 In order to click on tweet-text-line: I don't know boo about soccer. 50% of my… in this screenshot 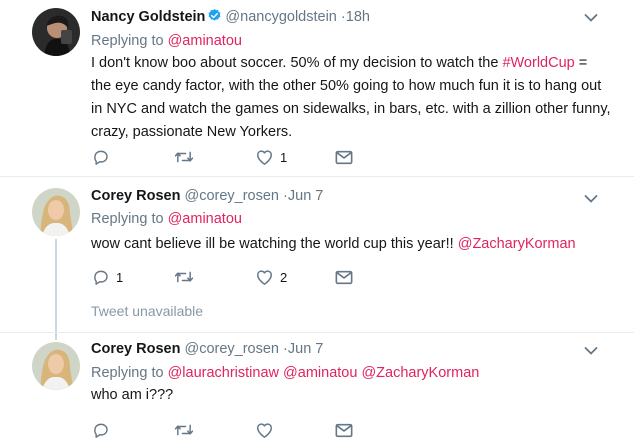, I will do `click(339, 63)`.